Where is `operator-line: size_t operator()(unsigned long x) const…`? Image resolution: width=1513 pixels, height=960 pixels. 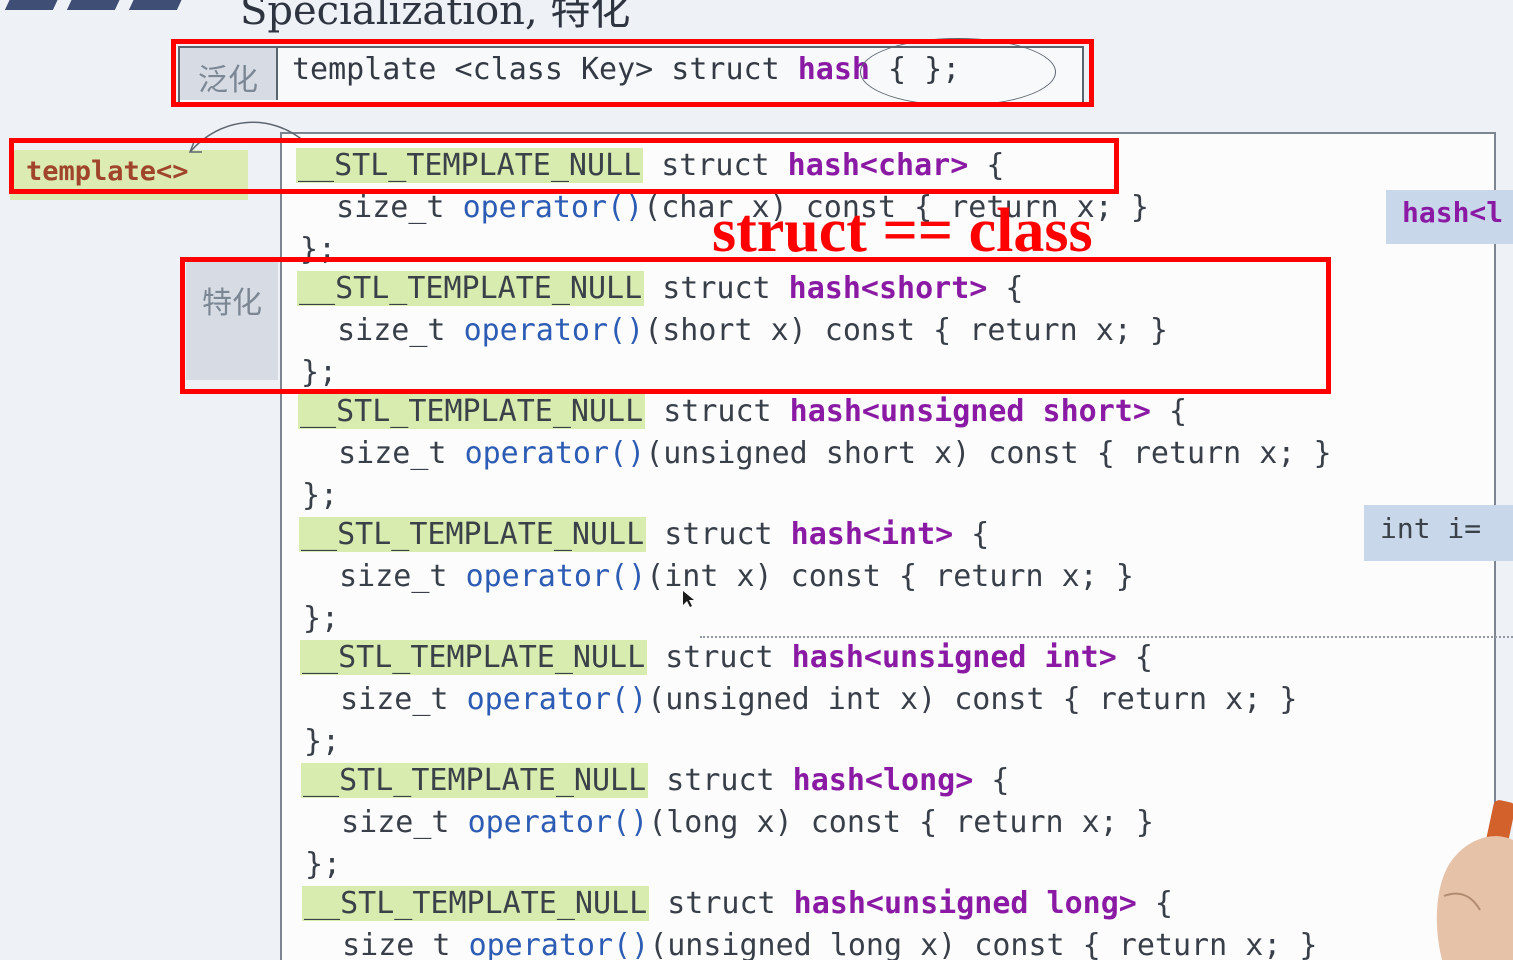
operator-line: size_t operator()(unsigned long x) const… is located at coordinates (811, 943).